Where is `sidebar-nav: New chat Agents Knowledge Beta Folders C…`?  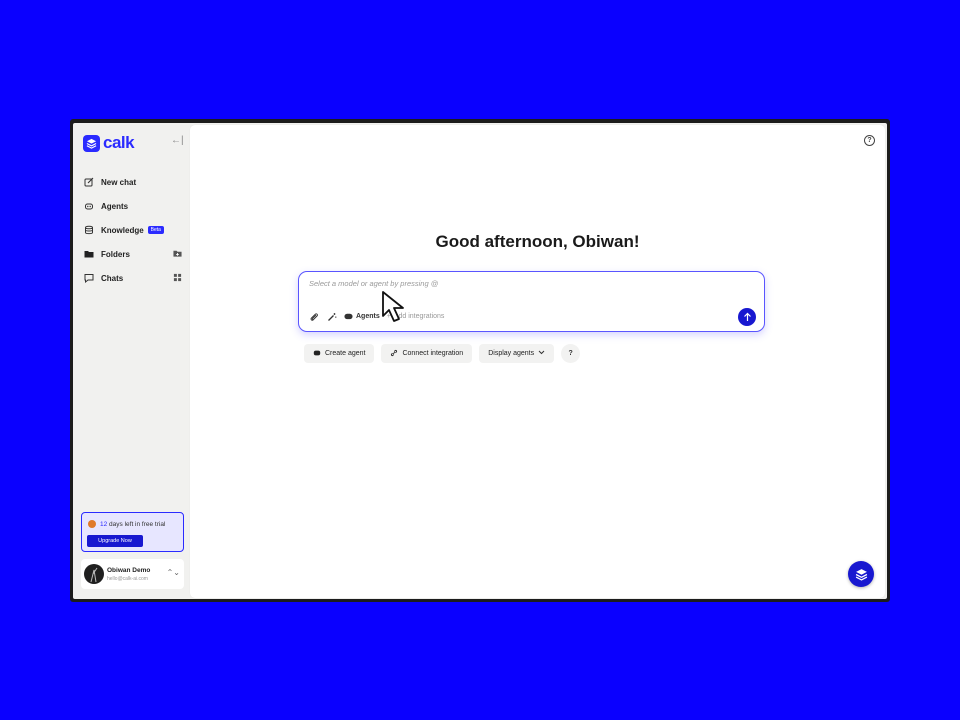 sidebar-nav: New chat Agents Knowledge Beta Folders C… is located at coordinates (133, 230).